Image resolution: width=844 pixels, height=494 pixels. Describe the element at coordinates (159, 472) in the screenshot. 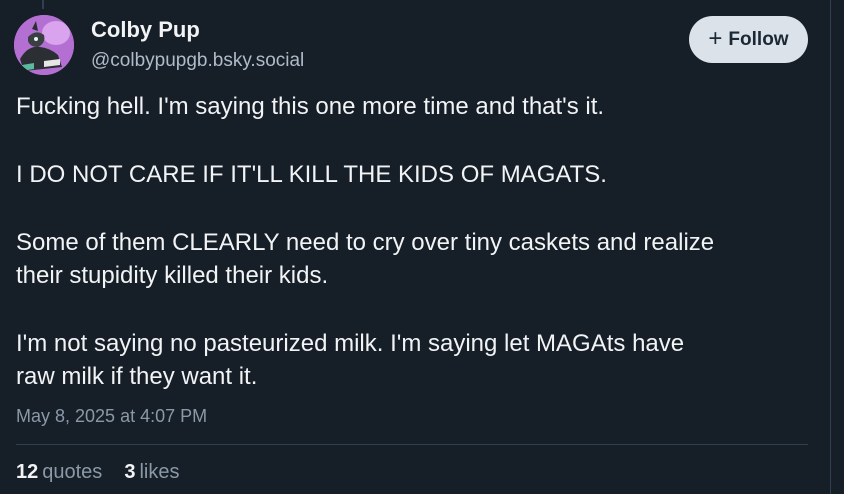

I see `likes-label: likes` at that location.